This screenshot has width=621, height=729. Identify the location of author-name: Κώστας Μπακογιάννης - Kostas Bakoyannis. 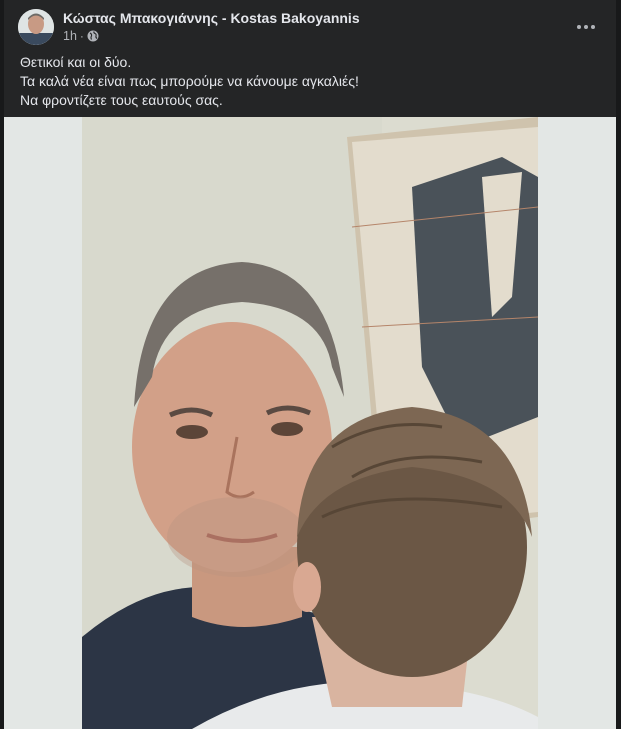
(211, 18).